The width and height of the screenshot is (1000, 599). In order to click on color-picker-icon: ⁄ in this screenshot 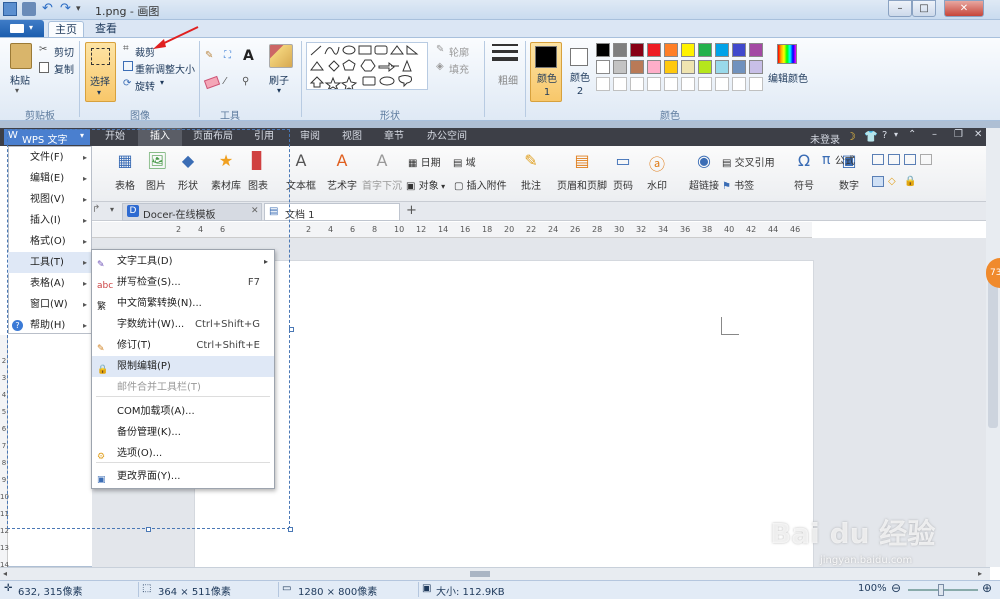, I will do `click(225, 81)`.